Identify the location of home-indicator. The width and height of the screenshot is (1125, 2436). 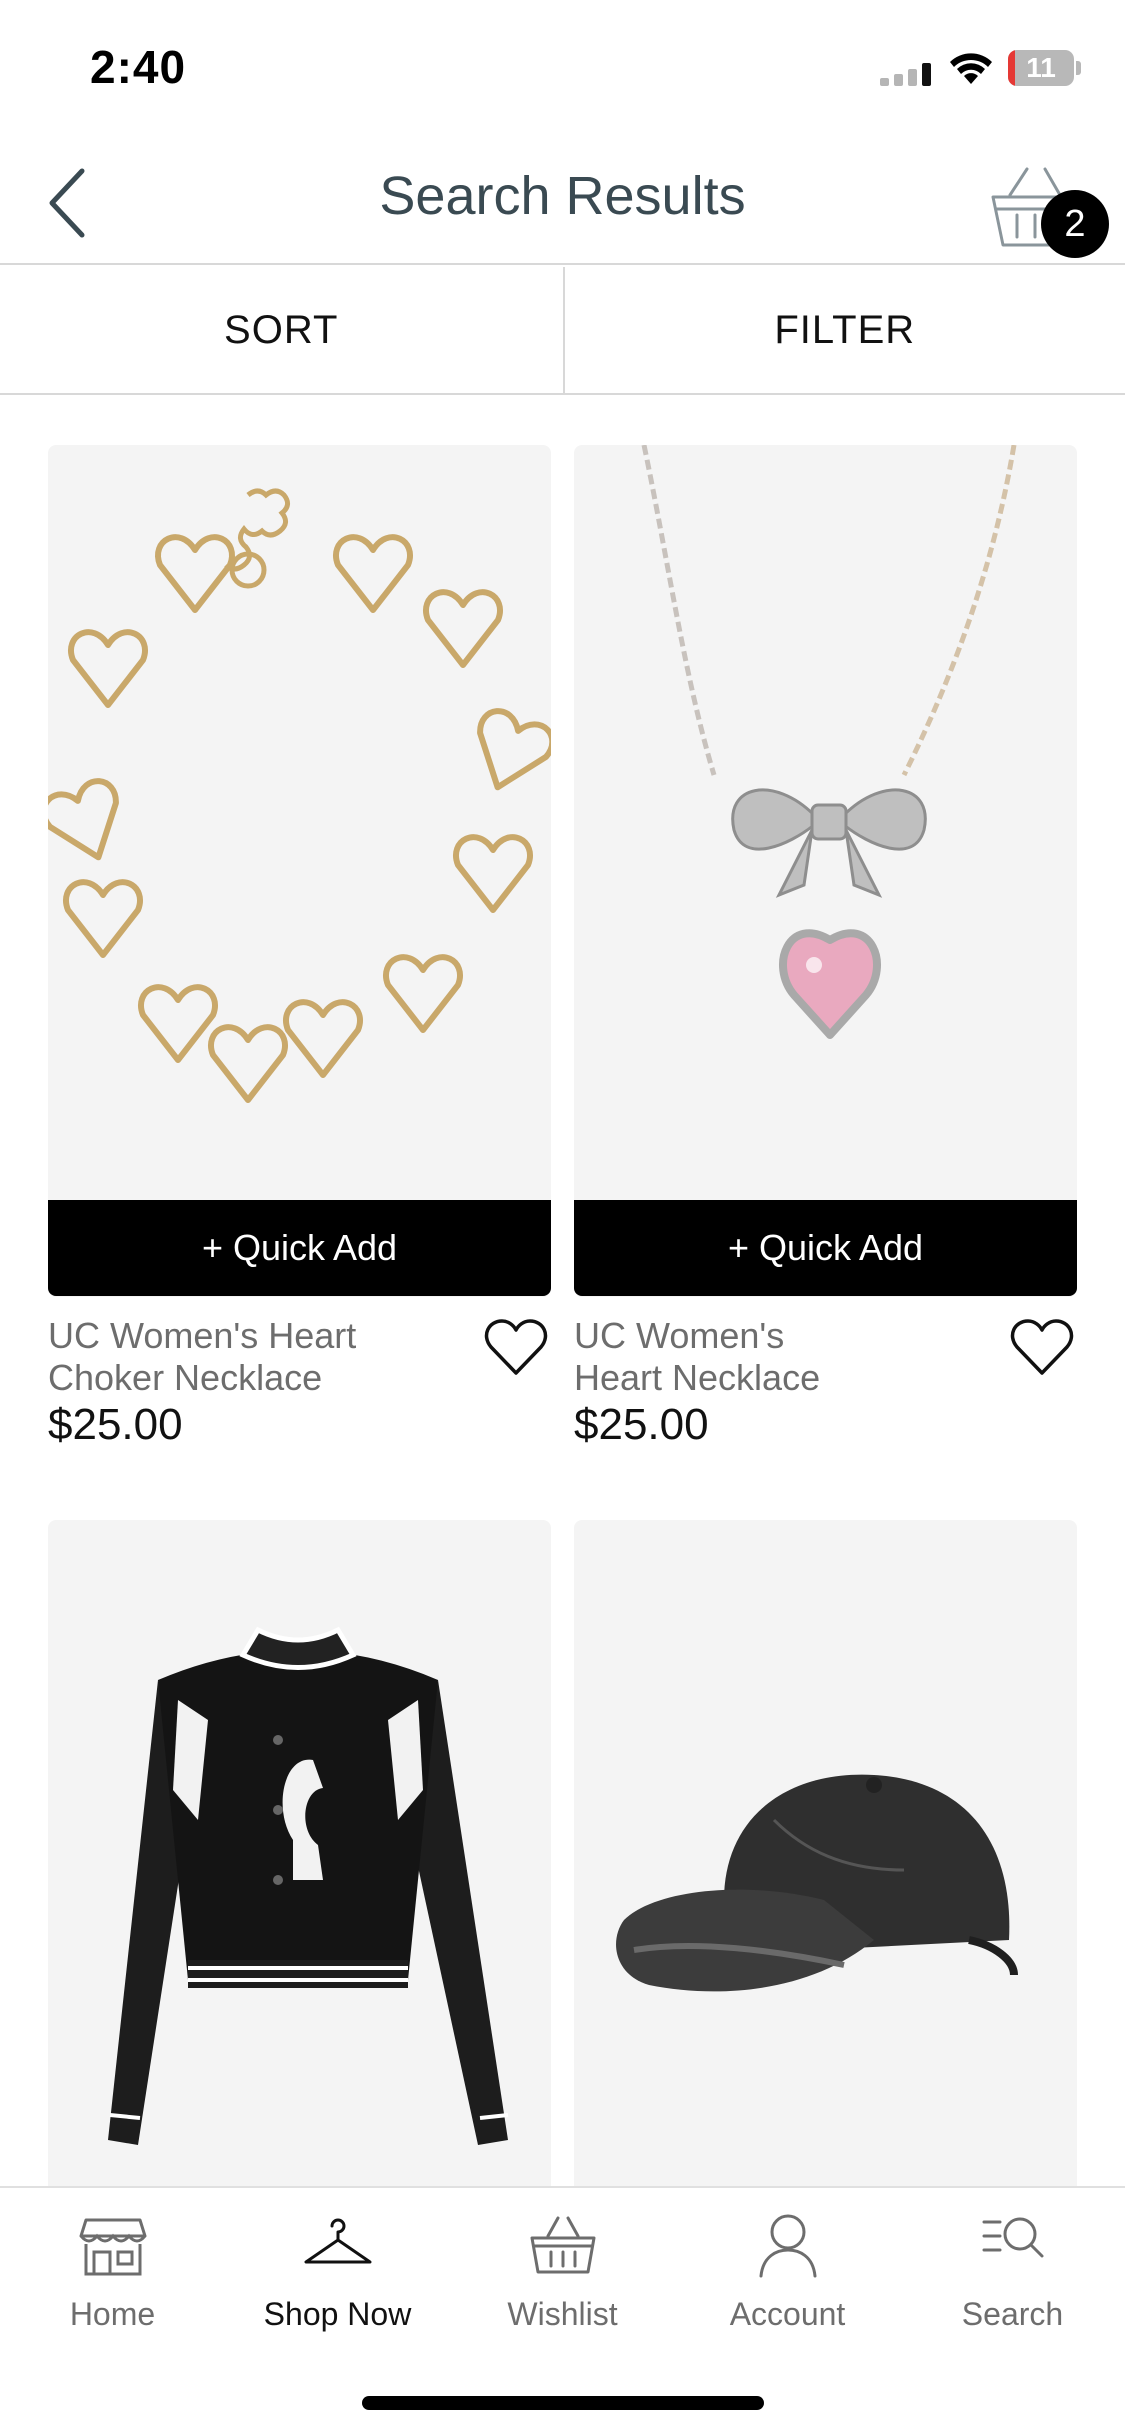
(563, 2403).